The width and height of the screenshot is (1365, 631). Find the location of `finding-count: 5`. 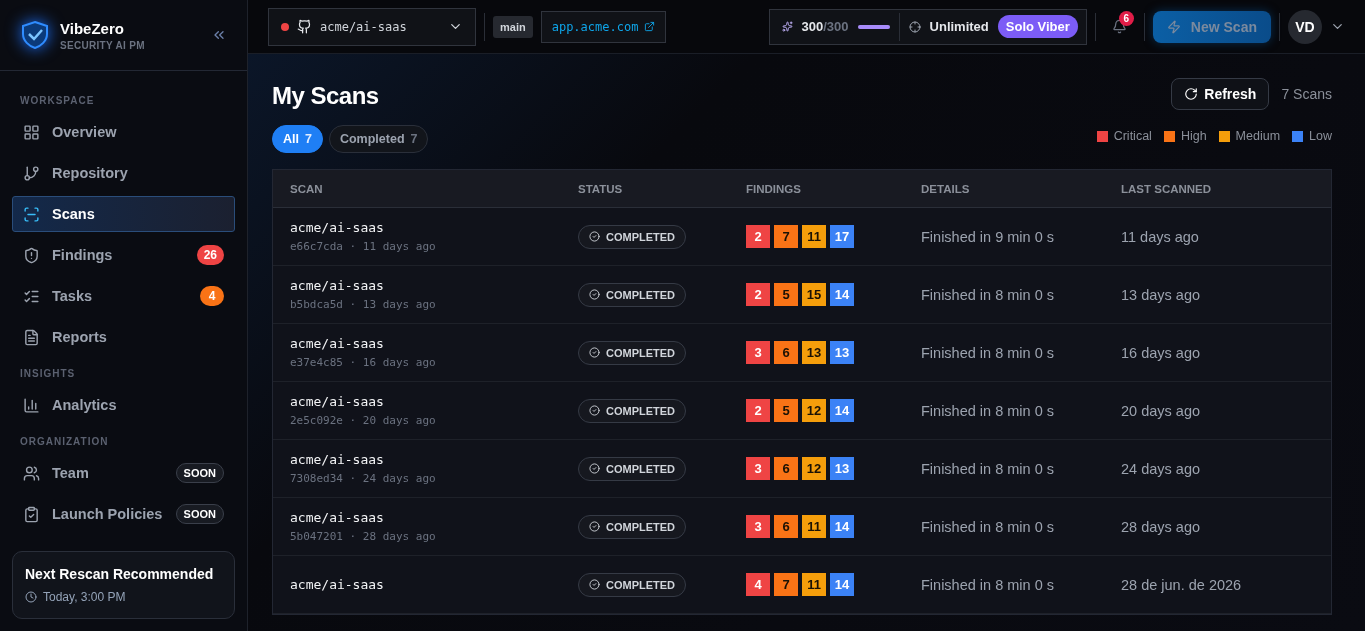

finding-count: 5 is located at coordinates (786, 410).